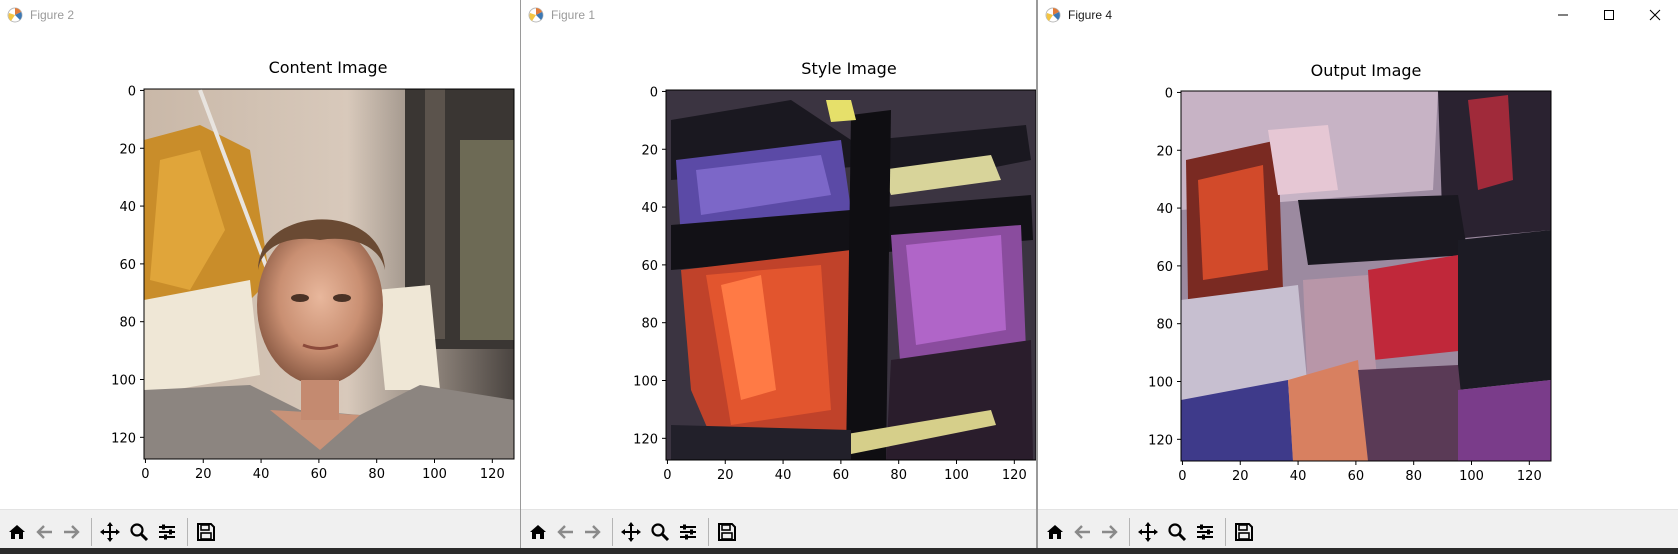 Image resolution: width=1678 pixels, height=554 pixels. I want to click on close-icon, so click(1655, 15).